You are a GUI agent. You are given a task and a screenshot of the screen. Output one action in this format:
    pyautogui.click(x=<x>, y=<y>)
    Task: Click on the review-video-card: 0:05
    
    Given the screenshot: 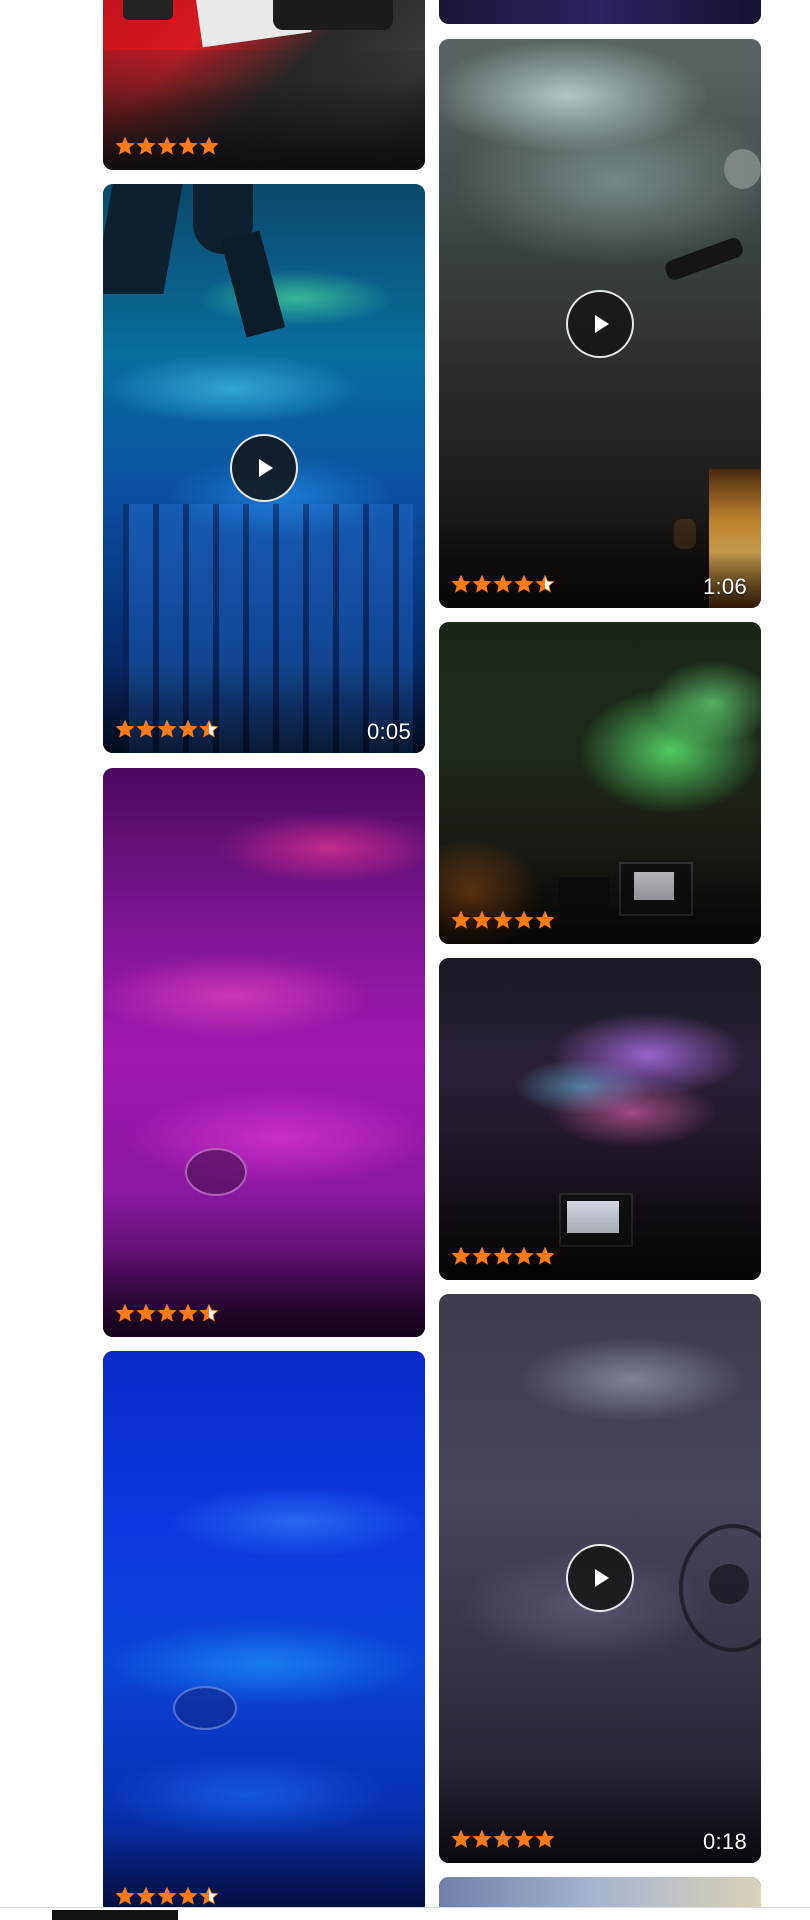 What is the action you would take?
    pyautogui.click(x=264, y=468)
    